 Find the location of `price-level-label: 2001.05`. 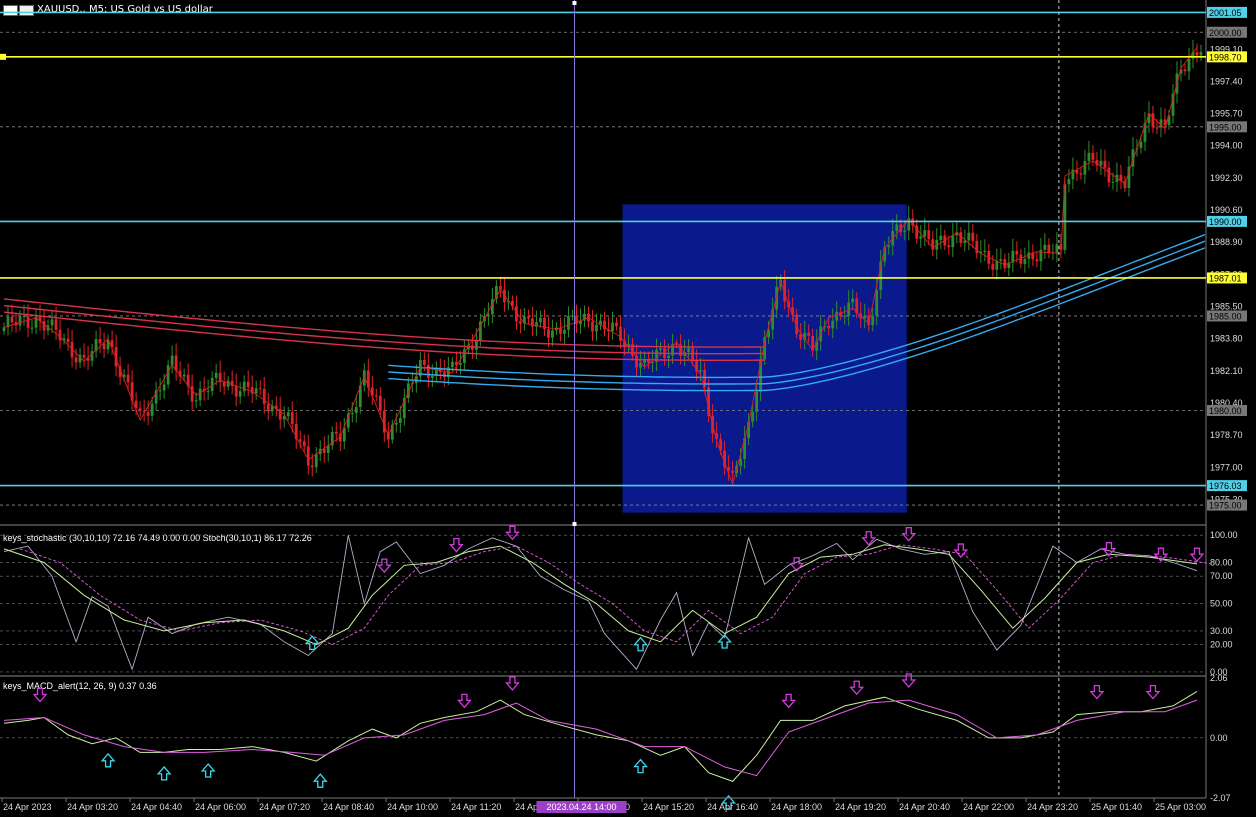

price-level-label: 2001.05 is located at coordinates (1225, 13).